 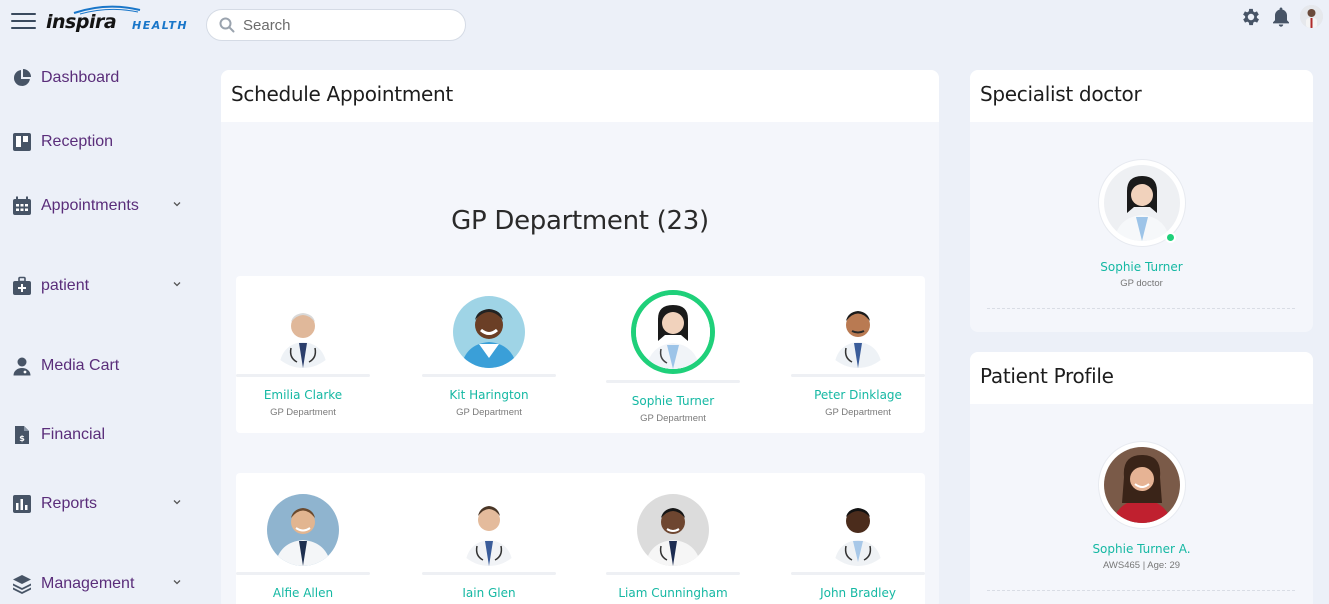 What do you see at coordinates (1251, 17) in the screenshot?
I see `gear-icon` at bounding box center [1251, 17].